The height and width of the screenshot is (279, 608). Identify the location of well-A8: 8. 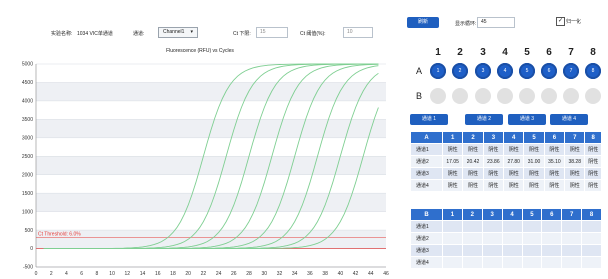
(593, 71).